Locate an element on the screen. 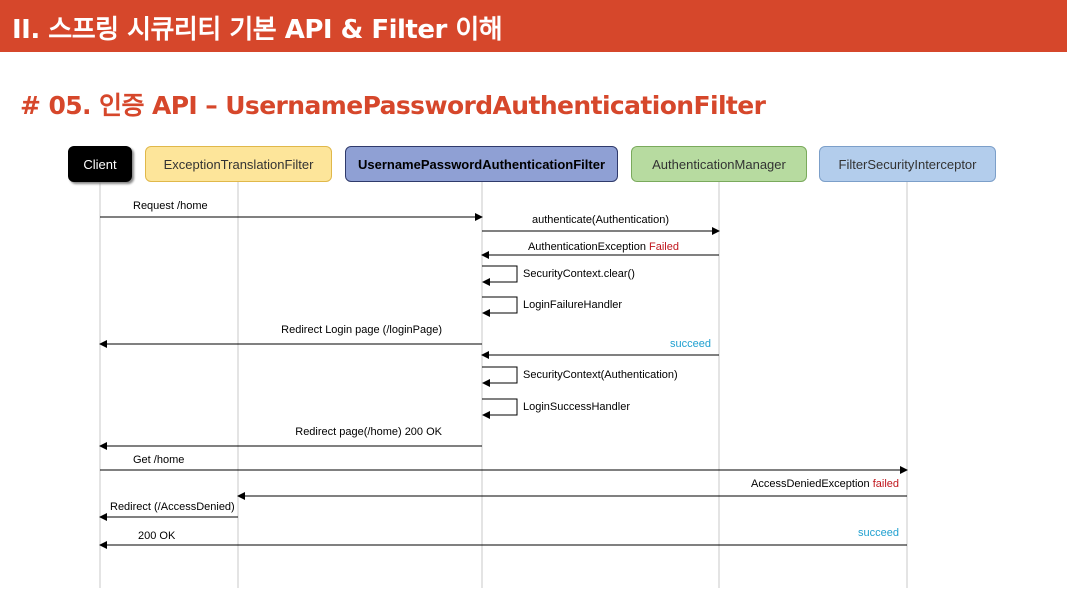  message-label-access-denied-exception: AccessDeniedException failed is located at coordinates (825, 484).